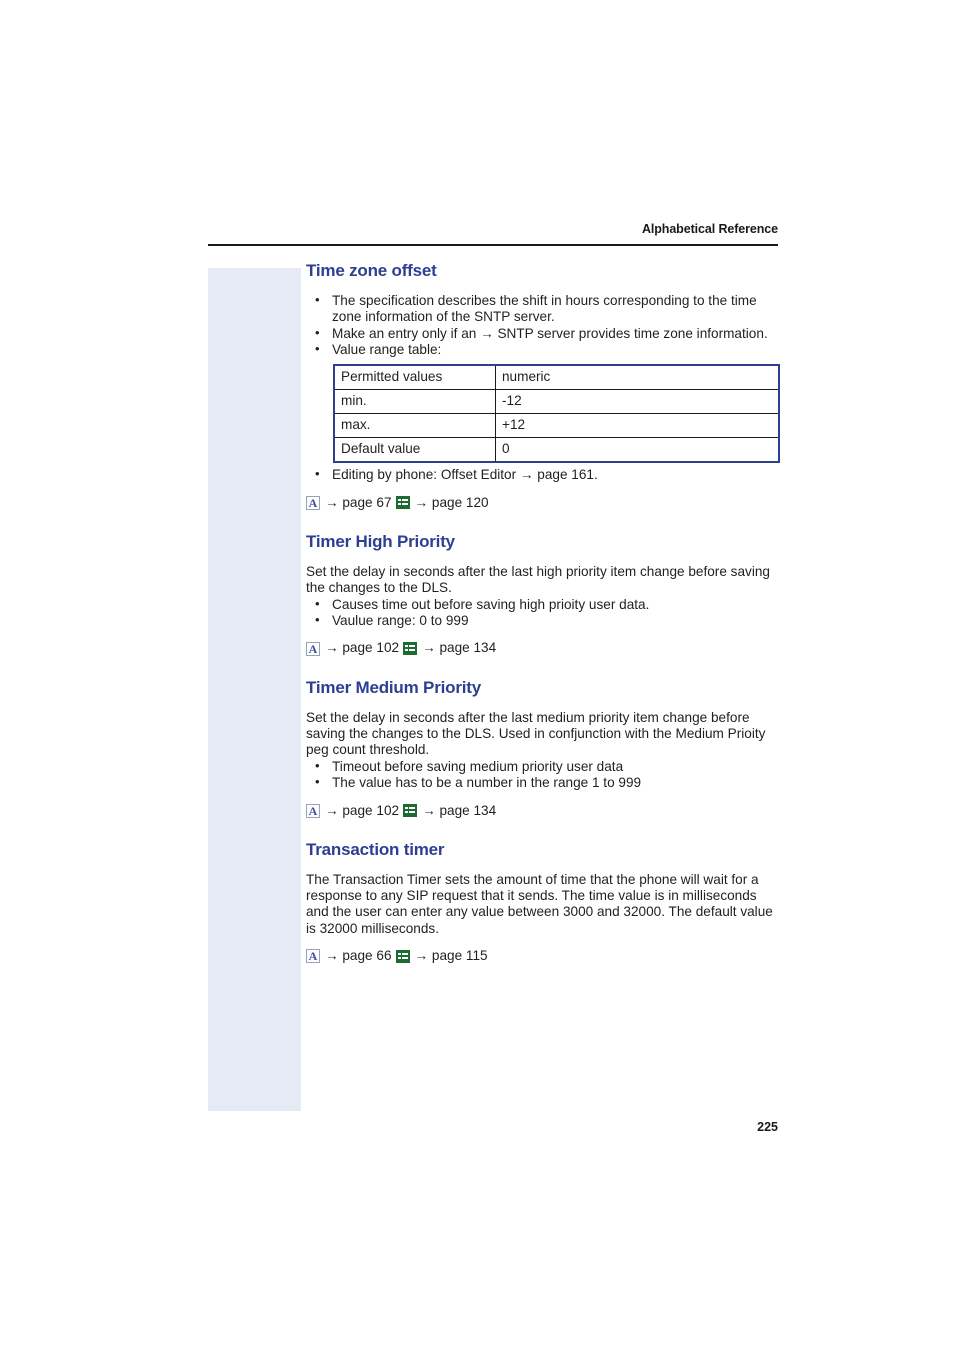 This screenshot has width=954, height=1351. What do you see at coordinates (767, 1127) in the screenshot?
I see `page-number: 225` at bounding box center [767, 1127].